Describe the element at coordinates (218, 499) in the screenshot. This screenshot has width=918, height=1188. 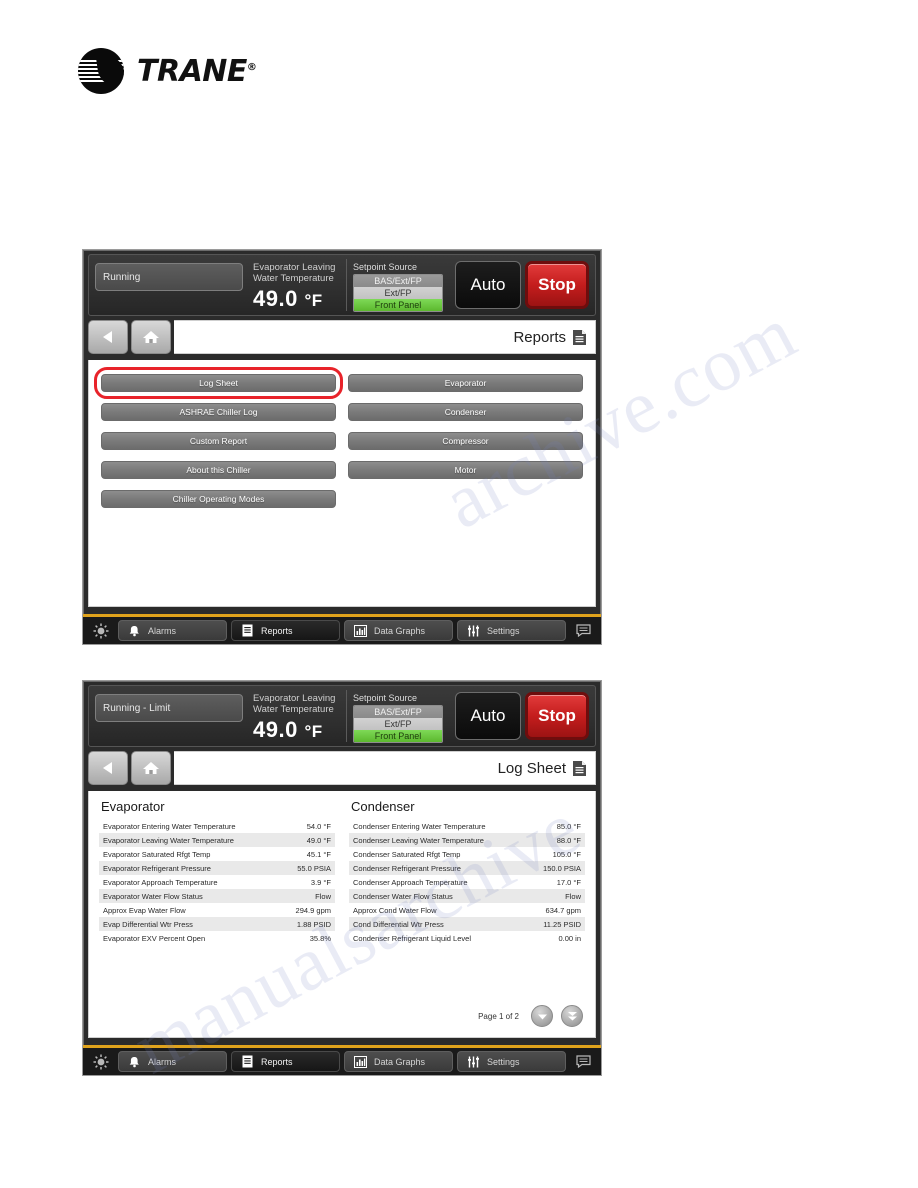
I see `report-button-chiller-operating-modes: Chiller Operating Modes` at that location.